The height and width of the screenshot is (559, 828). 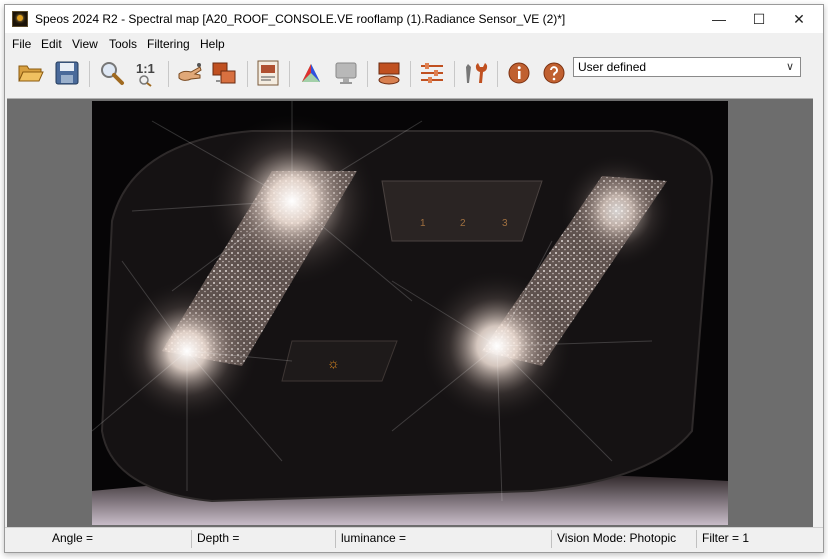 What do you see at coordinates (719, 19) in the screenshot?
I see `minimize-button: —` at bounding box center [719, 19].